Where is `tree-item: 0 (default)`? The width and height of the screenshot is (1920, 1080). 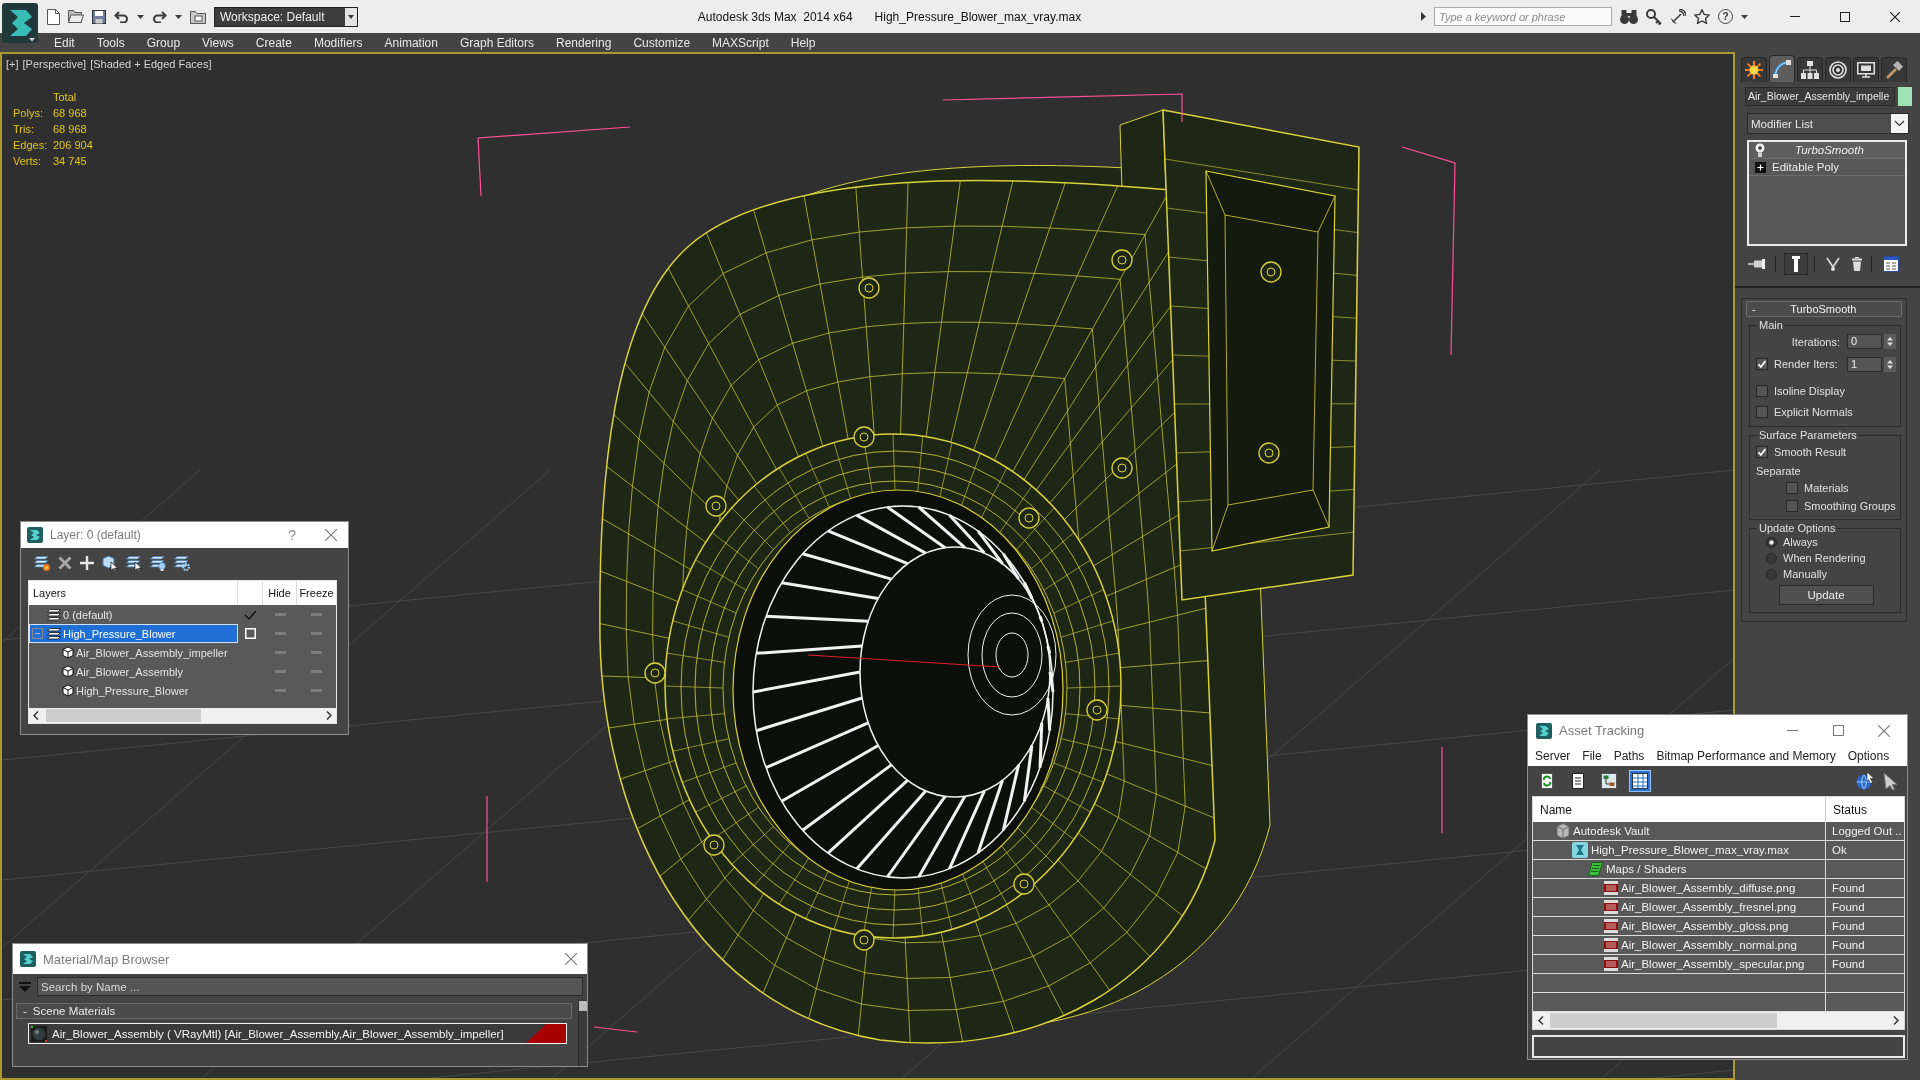 tree-item: 0 (default) is located at coordinates (133, 614).